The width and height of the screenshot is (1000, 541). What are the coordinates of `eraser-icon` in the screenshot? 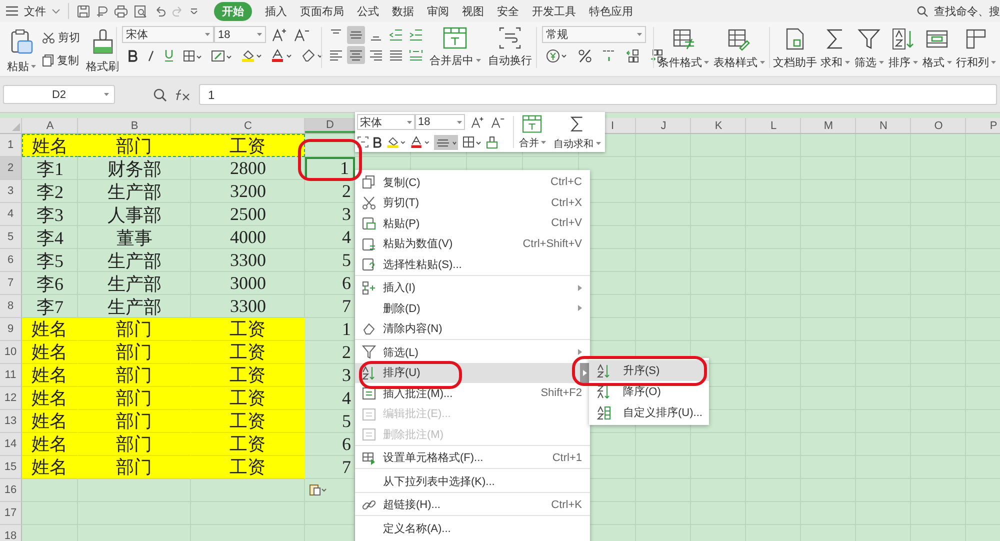 It's located at (312, 55).